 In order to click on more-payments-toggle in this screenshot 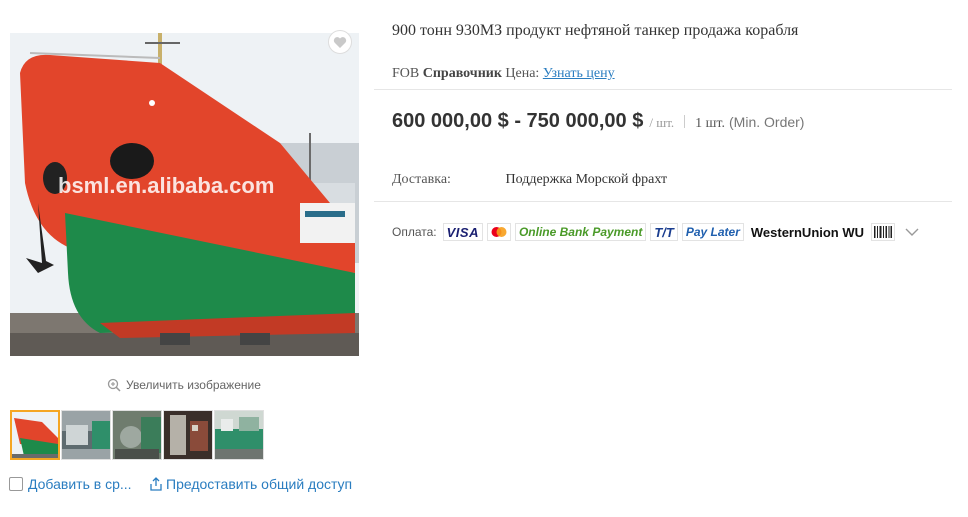, I will do `click(912, 232)`.